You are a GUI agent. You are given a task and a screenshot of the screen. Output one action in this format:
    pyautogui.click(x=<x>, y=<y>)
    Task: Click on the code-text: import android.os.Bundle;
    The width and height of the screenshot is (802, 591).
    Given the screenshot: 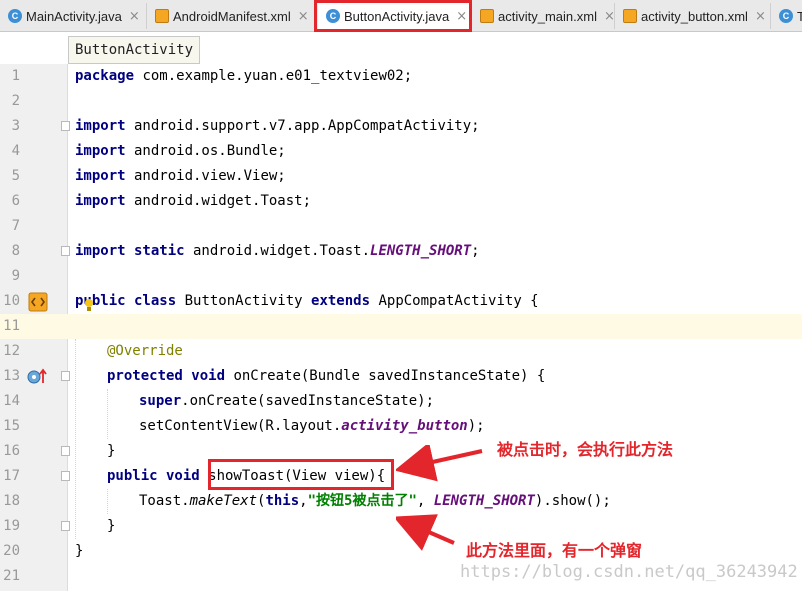 What is the action you would take?
    pyautogui.click(x=180, y=151)
    